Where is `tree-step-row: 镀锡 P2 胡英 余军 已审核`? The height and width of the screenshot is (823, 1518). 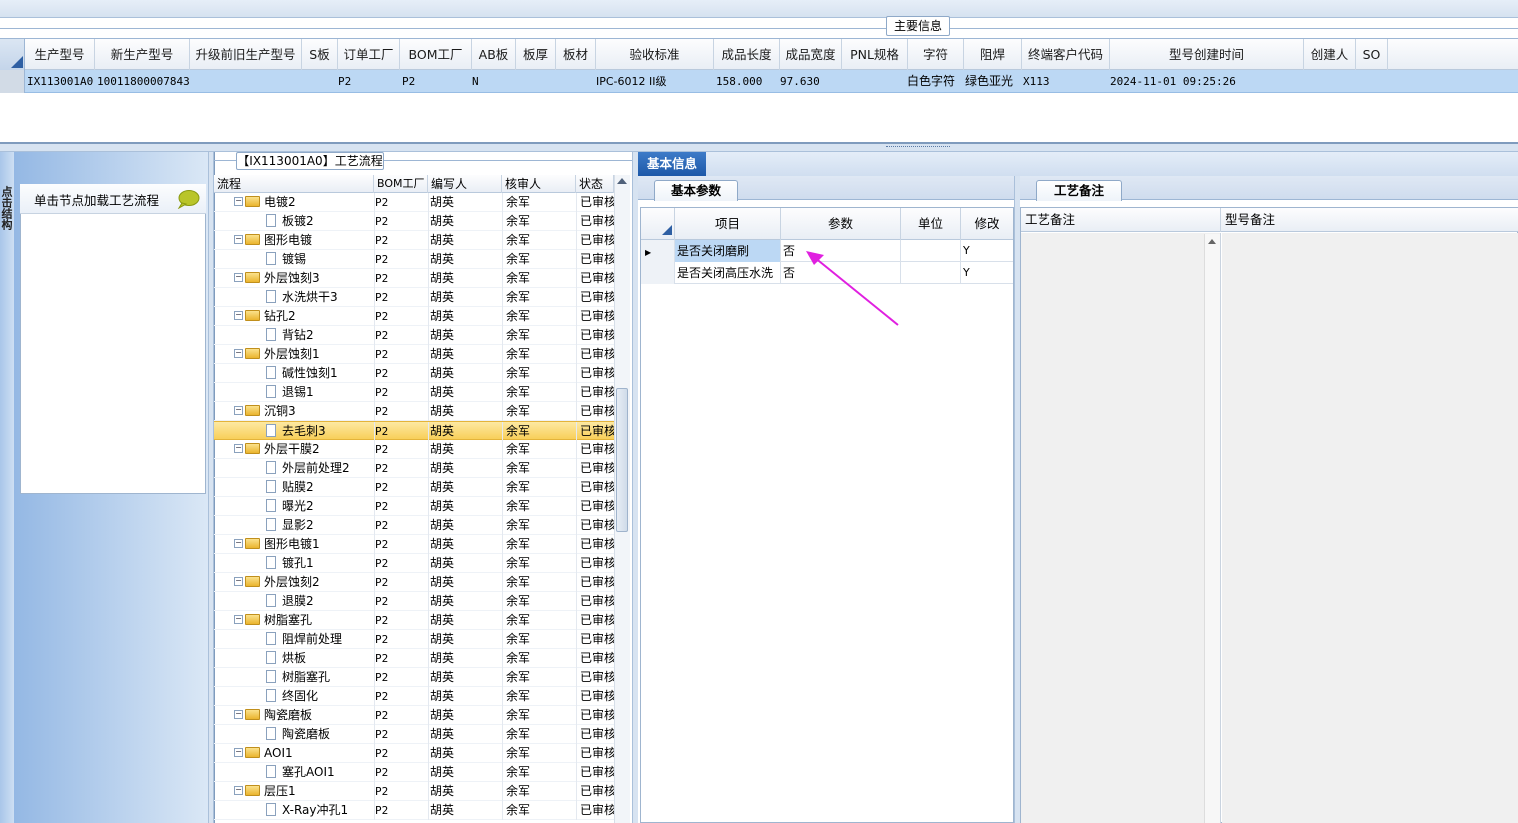 tree-step-row: 镀锡 P2 胡英 余军 已审核 is located at coordinates (414, 259).